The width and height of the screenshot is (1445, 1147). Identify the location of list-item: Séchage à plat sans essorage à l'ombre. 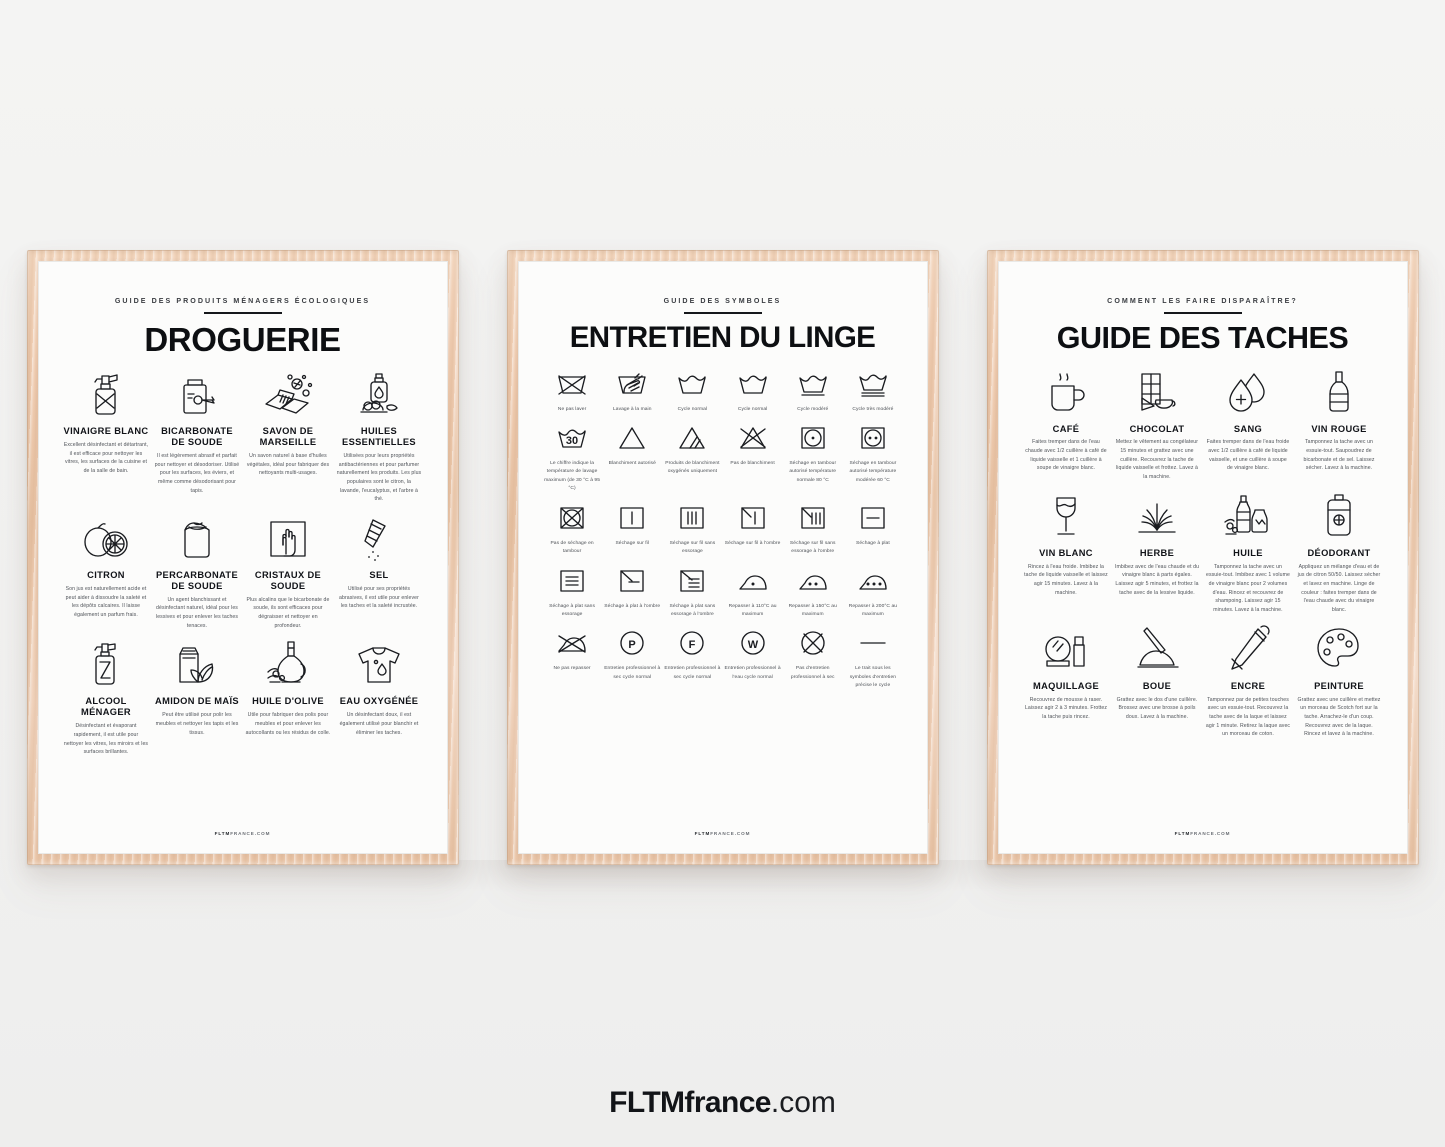
(692, 592).